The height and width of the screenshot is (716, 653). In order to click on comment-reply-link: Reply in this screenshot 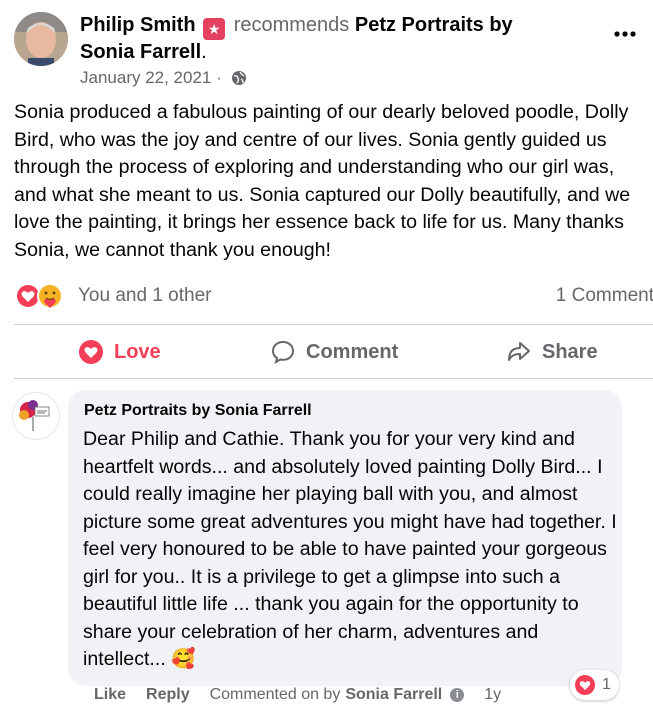, I will do `click(168, 695)`.